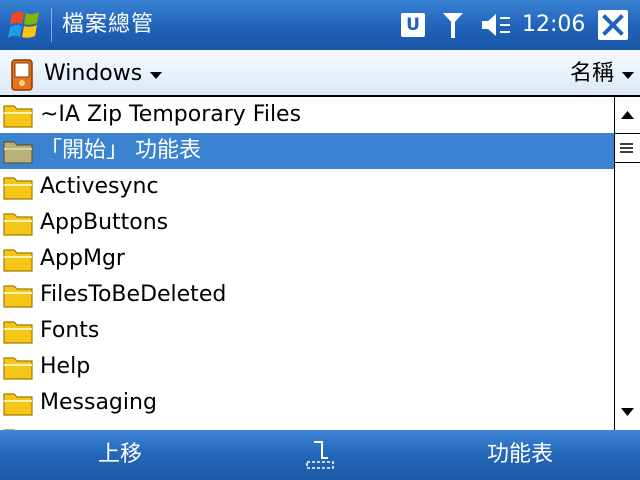 The image size is (640, 480). What do you see at coordinates (171, 114) in the screenshot?
I see `list-item-label: ~IA Zip Temporary Files` at bounding box center [171, 114].